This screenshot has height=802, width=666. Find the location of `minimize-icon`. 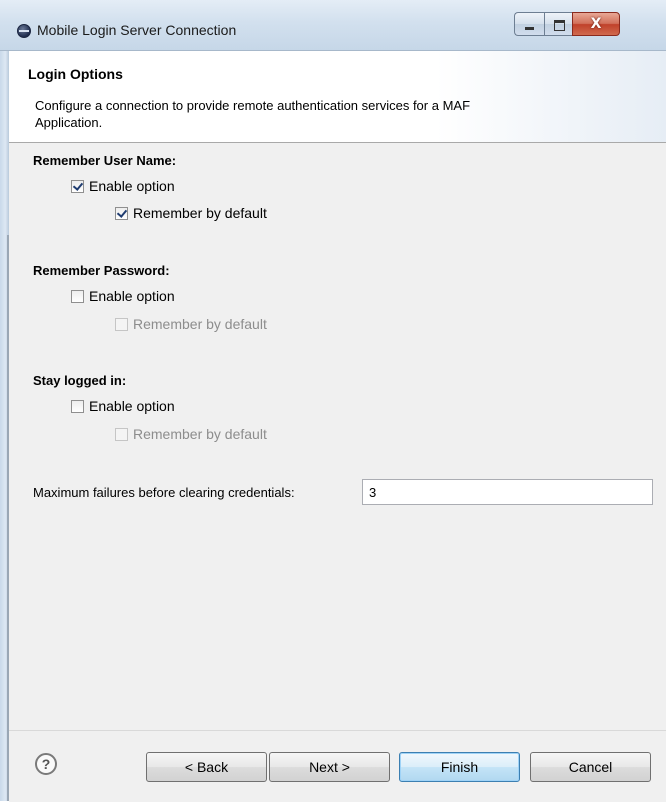

minimize-icon is located at coordinates (529, 28).